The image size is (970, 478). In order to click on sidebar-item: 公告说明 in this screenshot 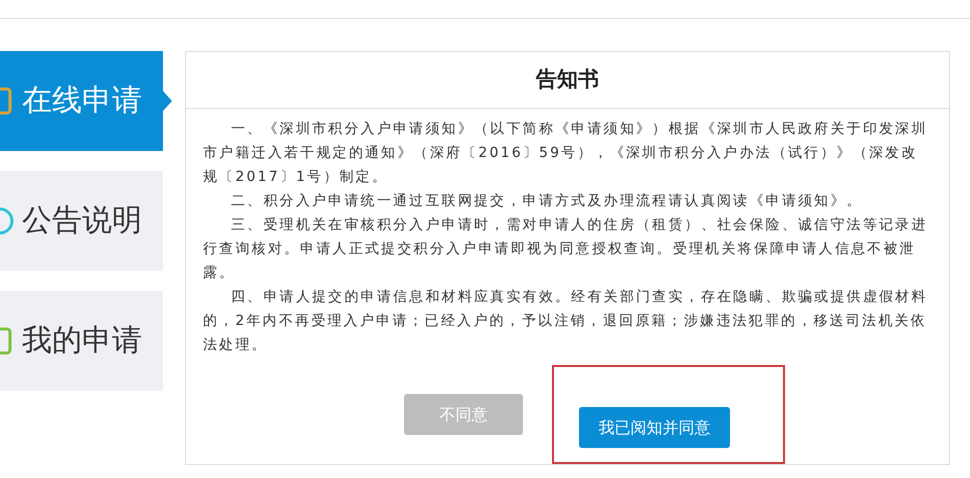, I will do `click(81, 221)`.